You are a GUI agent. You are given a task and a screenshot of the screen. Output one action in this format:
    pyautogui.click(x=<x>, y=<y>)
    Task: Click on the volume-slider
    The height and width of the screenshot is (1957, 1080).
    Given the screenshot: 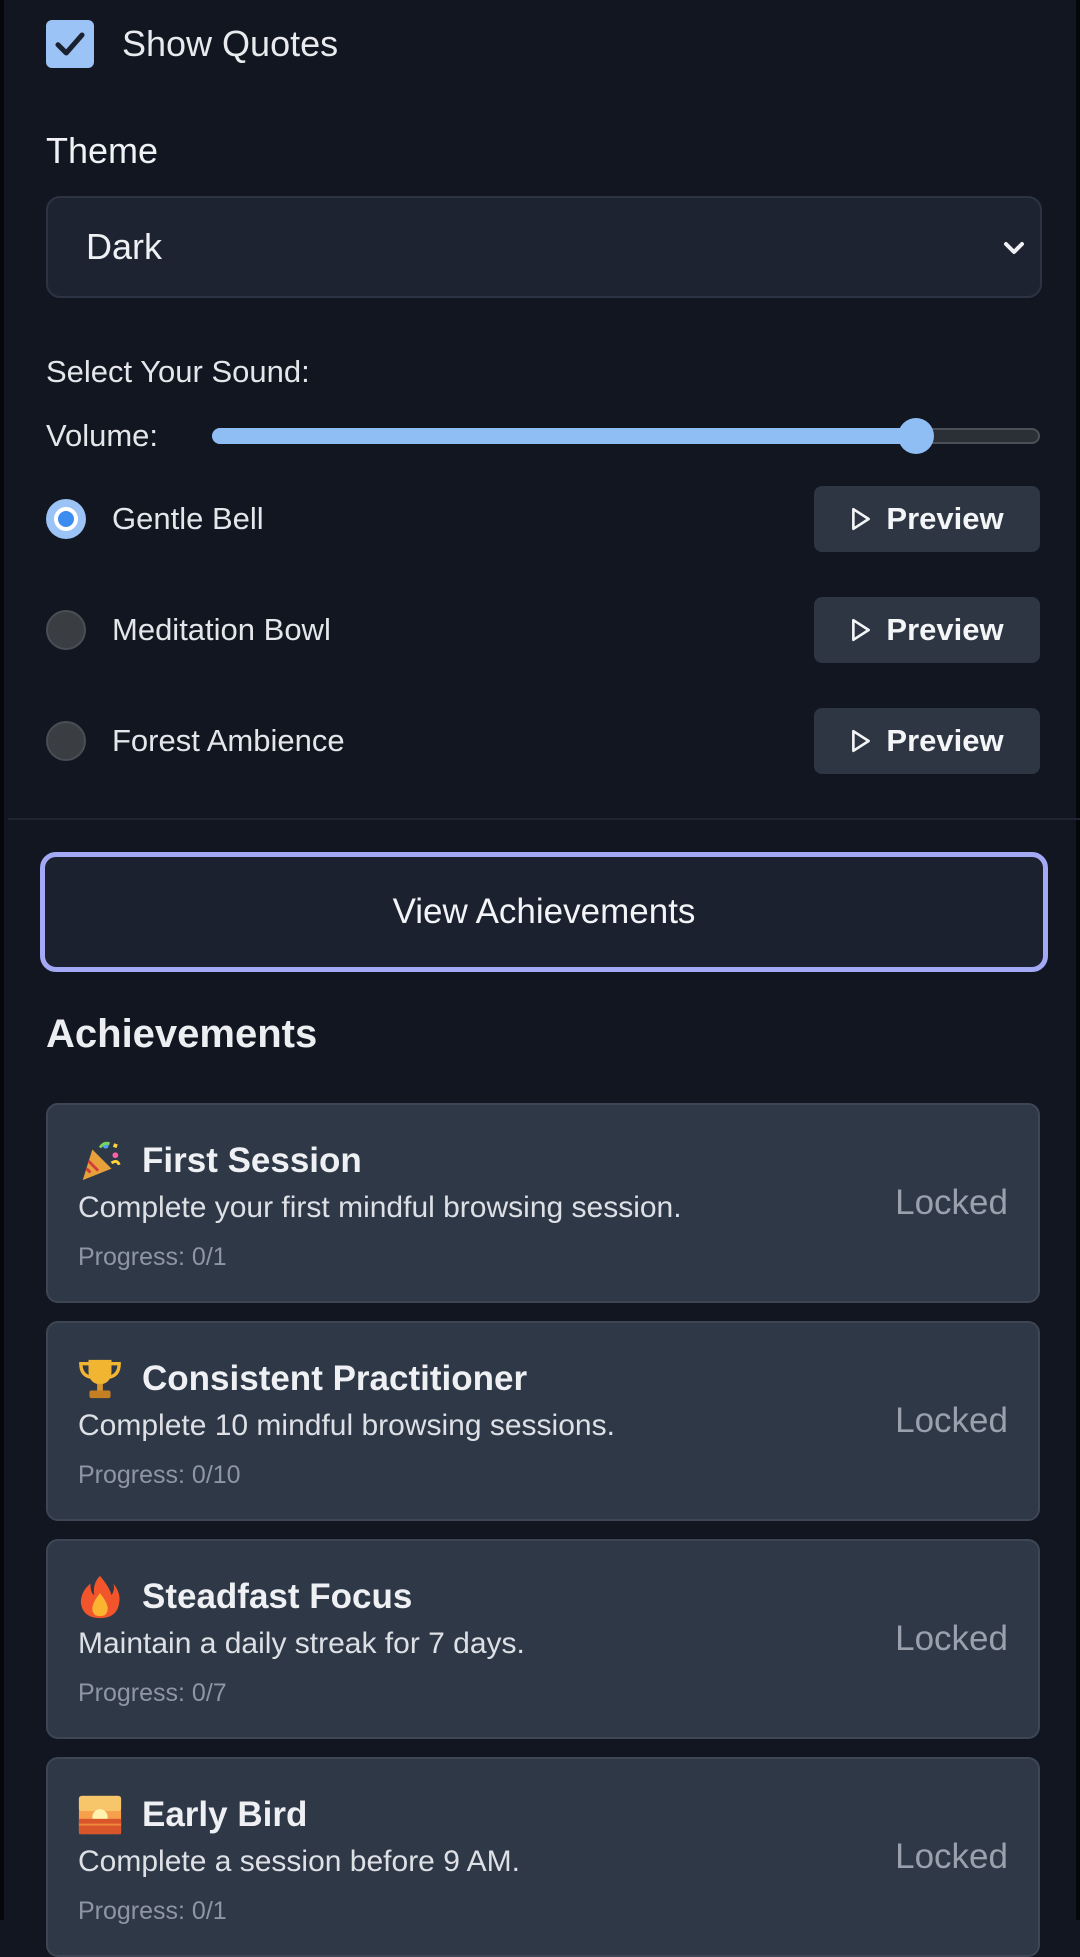 What is the action you would take?
    pyautogui.click(x=626, y=436)
    